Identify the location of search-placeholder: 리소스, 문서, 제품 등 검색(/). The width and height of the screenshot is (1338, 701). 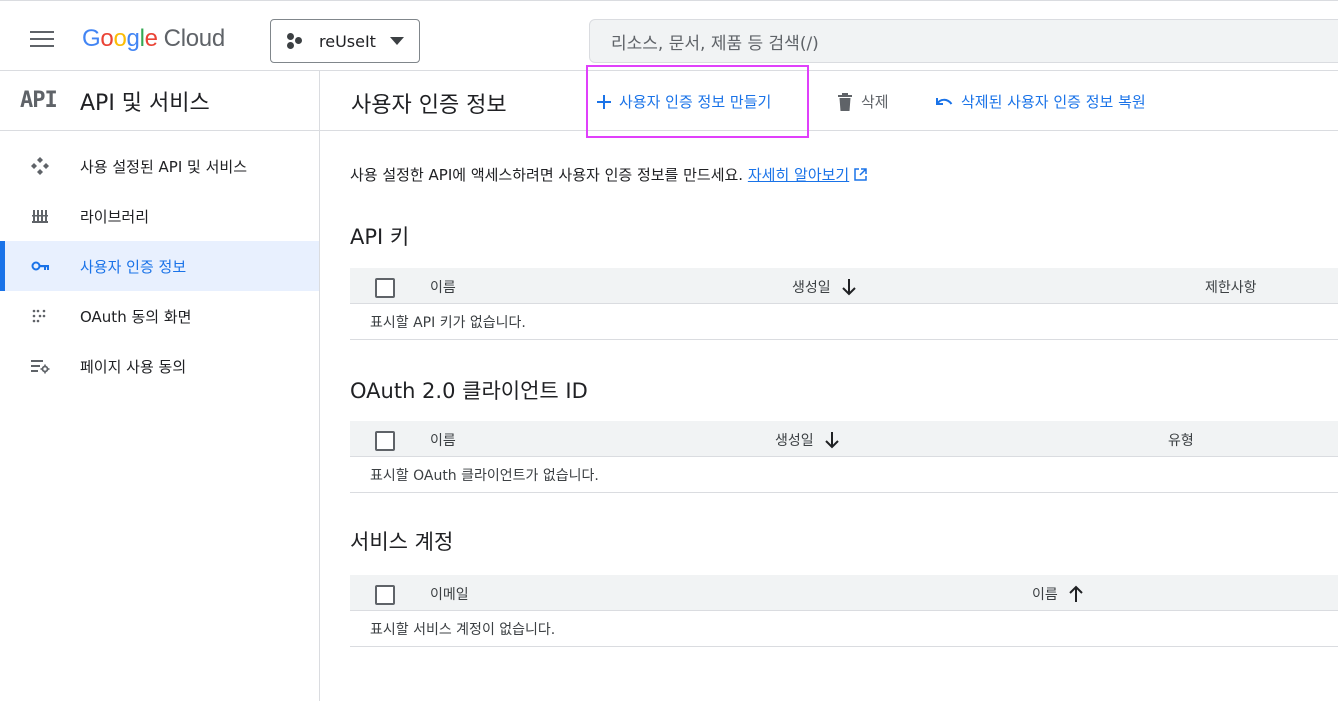
(715, 43).